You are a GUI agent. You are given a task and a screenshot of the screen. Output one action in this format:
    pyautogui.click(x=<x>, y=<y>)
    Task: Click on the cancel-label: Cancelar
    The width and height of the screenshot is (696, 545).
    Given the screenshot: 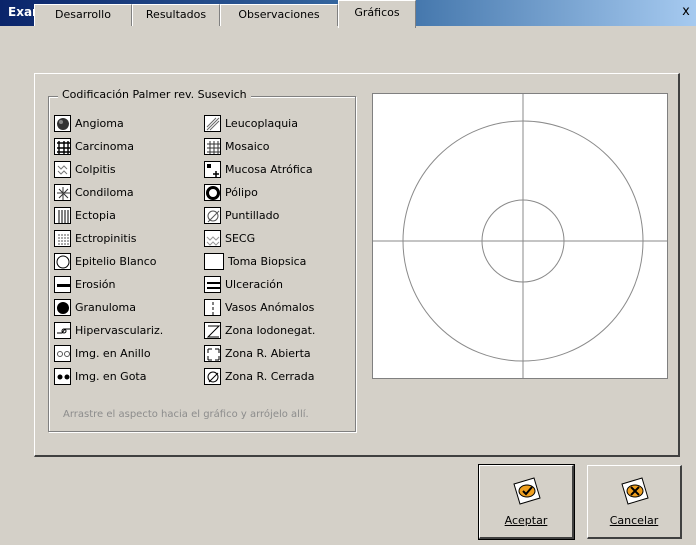 What is the action you would take?
    pyautogui.click(x=634, y=520)
    